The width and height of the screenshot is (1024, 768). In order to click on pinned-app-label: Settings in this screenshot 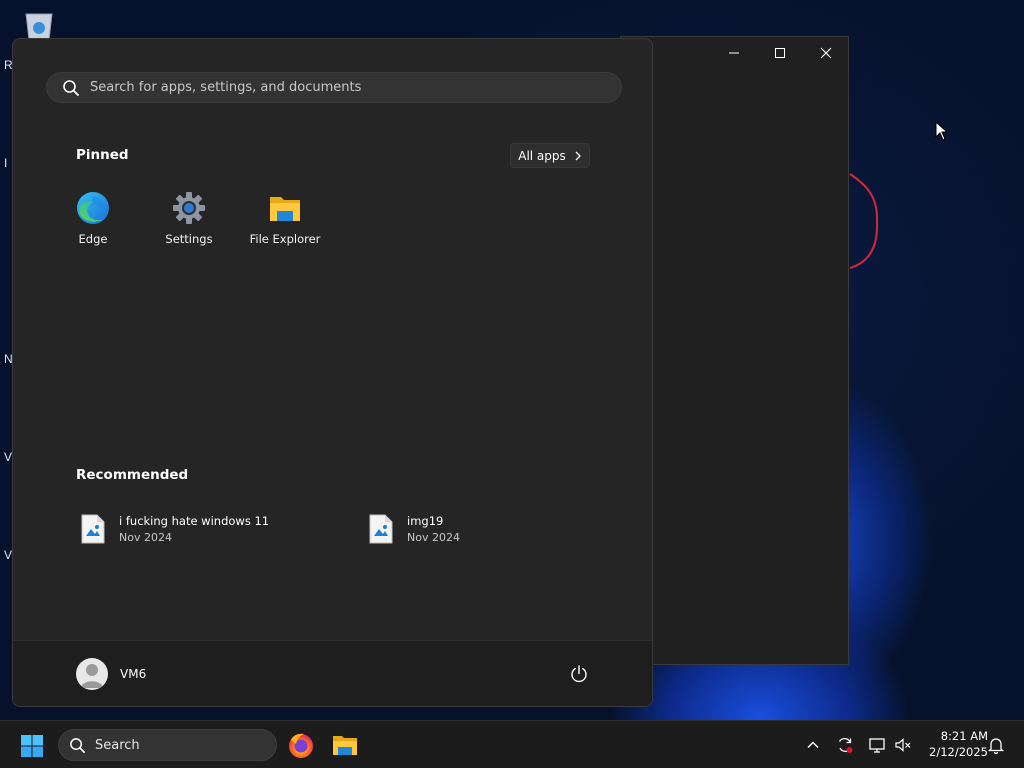, I will do `click(189, 239)`.